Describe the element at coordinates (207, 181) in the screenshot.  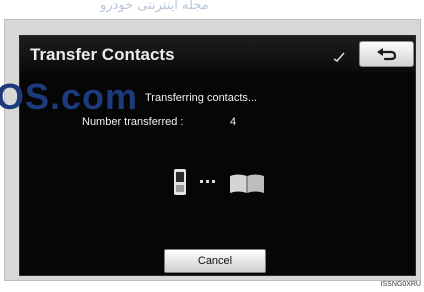
I see `transfer-progress-dots-icon` at that location.